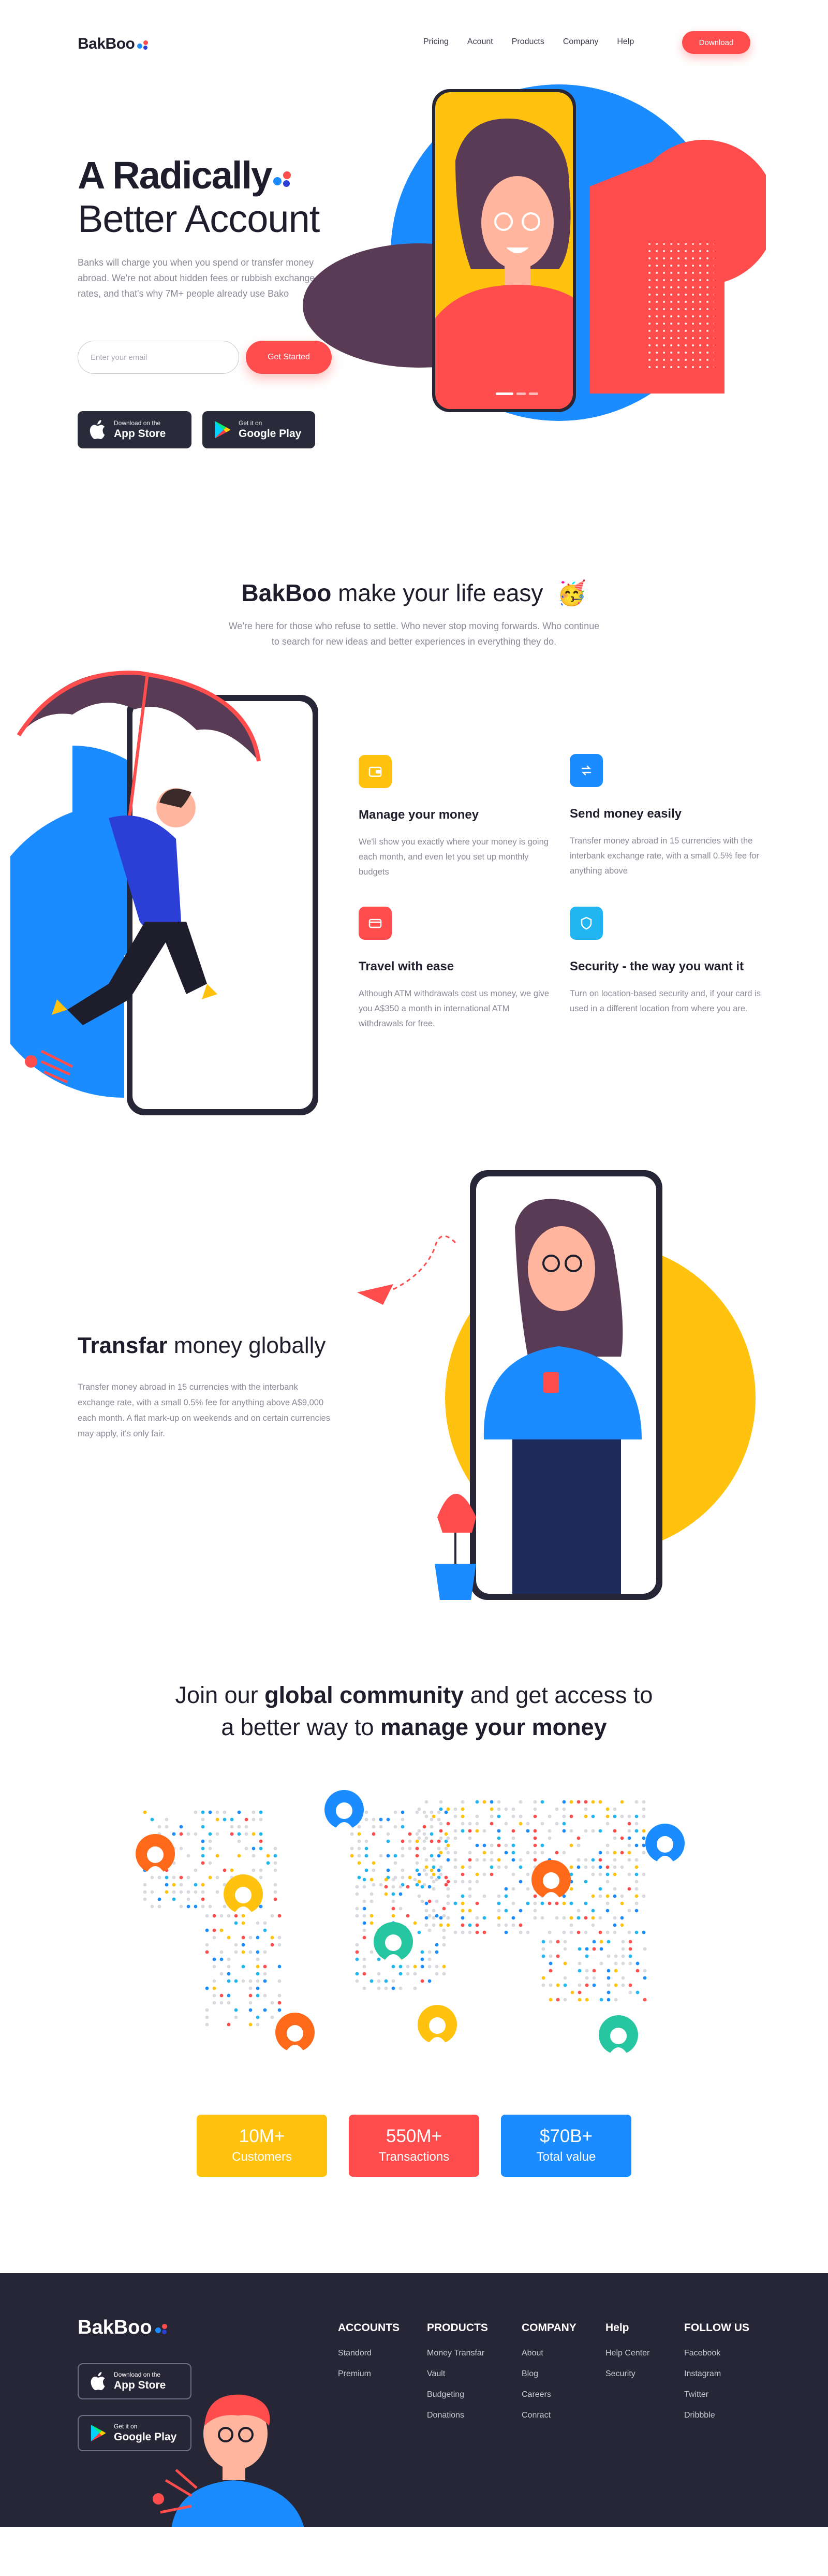 The height and width of the screenshot is (2576, 828). I want to click on menu-item-account: Acount, so click(480, 42).